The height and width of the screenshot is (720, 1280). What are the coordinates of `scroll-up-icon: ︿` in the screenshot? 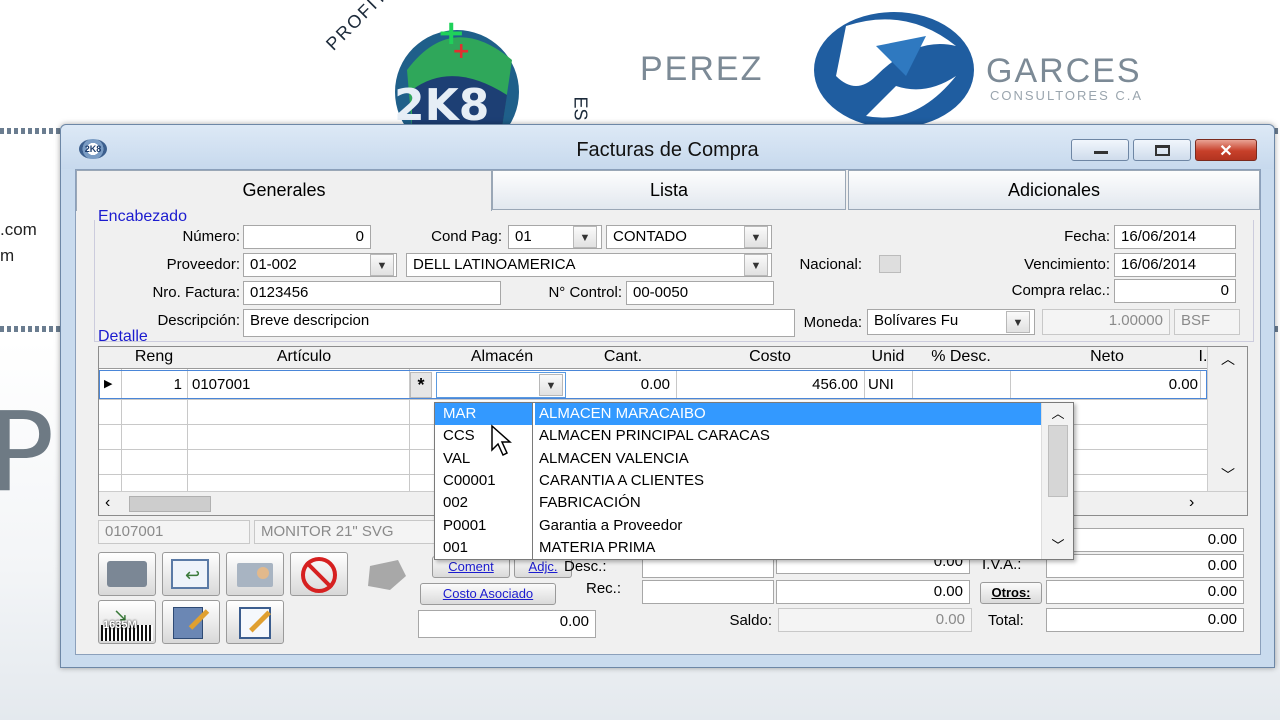 It's located at (1228, 359).